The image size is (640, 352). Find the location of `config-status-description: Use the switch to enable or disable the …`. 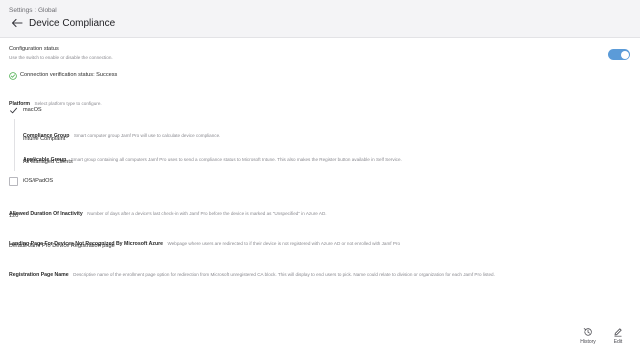

config-status-description: Use the switch to enable or disable the … is located at coordinates (61, 57).